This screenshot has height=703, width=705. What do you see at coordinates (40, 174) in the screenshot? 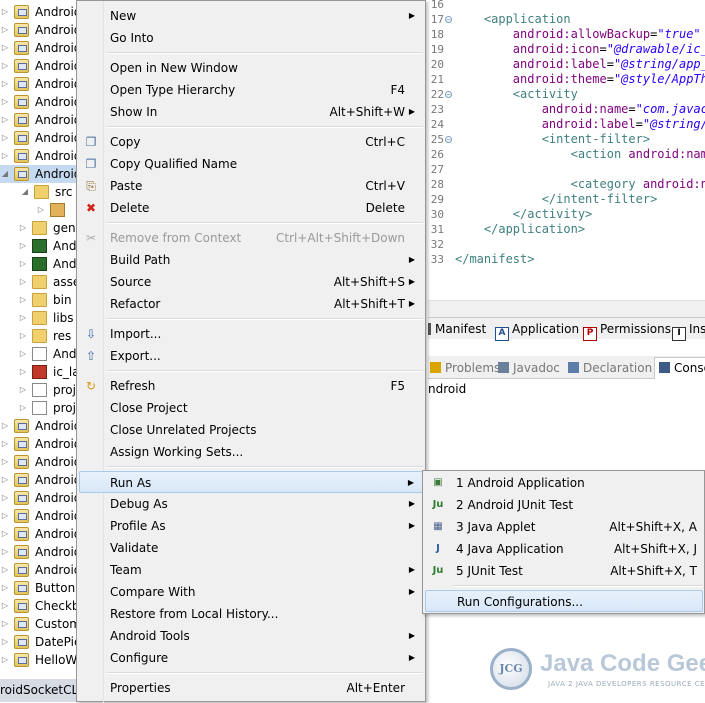
I see `tree-row: ◢ Android` at bounding box center [40, 174].